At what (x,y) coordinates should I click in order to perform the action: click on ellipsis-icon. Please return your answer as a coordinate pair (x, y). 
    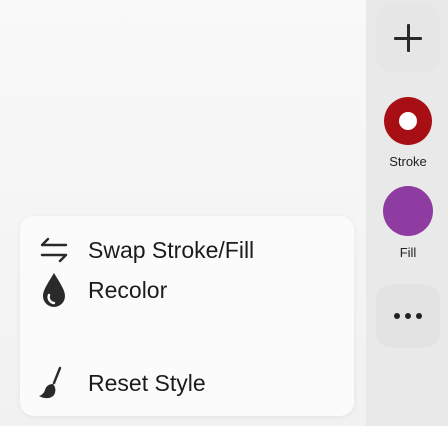
    Looking at the image, I should click on (408, 316).